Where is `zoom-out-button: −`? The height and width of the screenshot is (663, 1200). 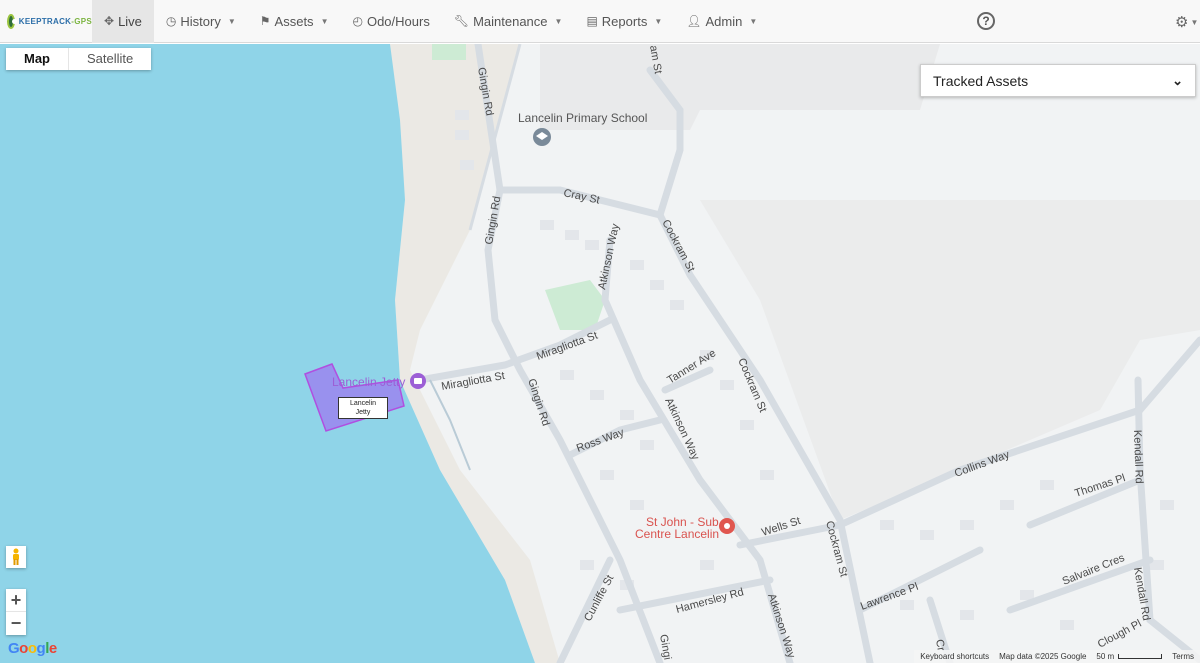 zoom-out-button: − is located at coordinates (16, 623).